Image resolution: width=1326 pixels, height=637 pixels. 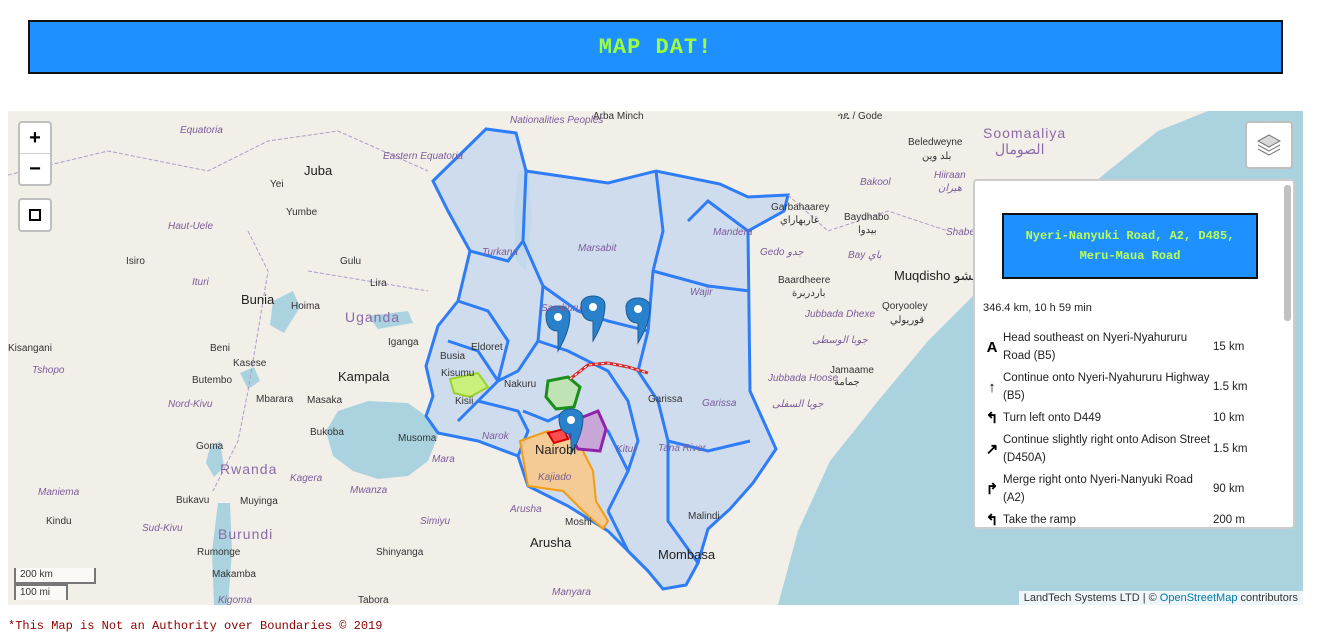 I want to click on place-label: Nairobi, so click(x=556, y=449).